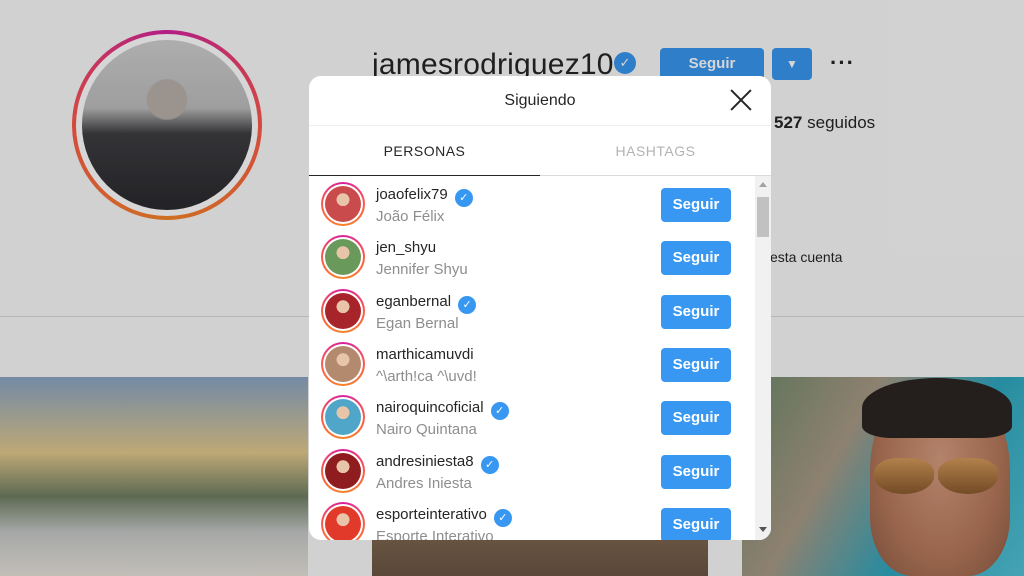  Describe the element at coordinates (435, 533) in the screenshot. I see `account-full-name: Esporte Interativo` at that location.